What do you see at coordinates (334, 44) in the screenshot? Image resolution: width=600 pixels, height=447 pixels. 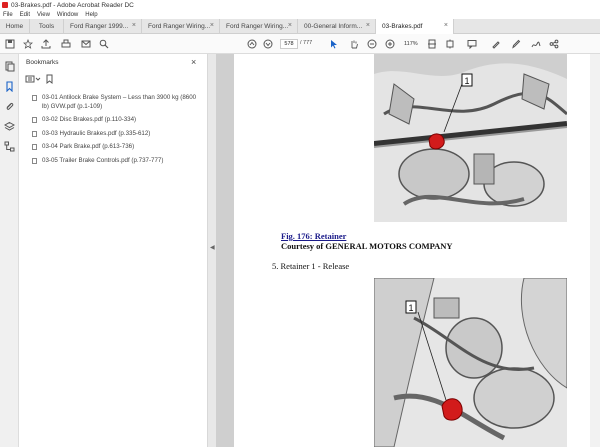 I see `select-cursor-icon` at bounding box center [334, 44].